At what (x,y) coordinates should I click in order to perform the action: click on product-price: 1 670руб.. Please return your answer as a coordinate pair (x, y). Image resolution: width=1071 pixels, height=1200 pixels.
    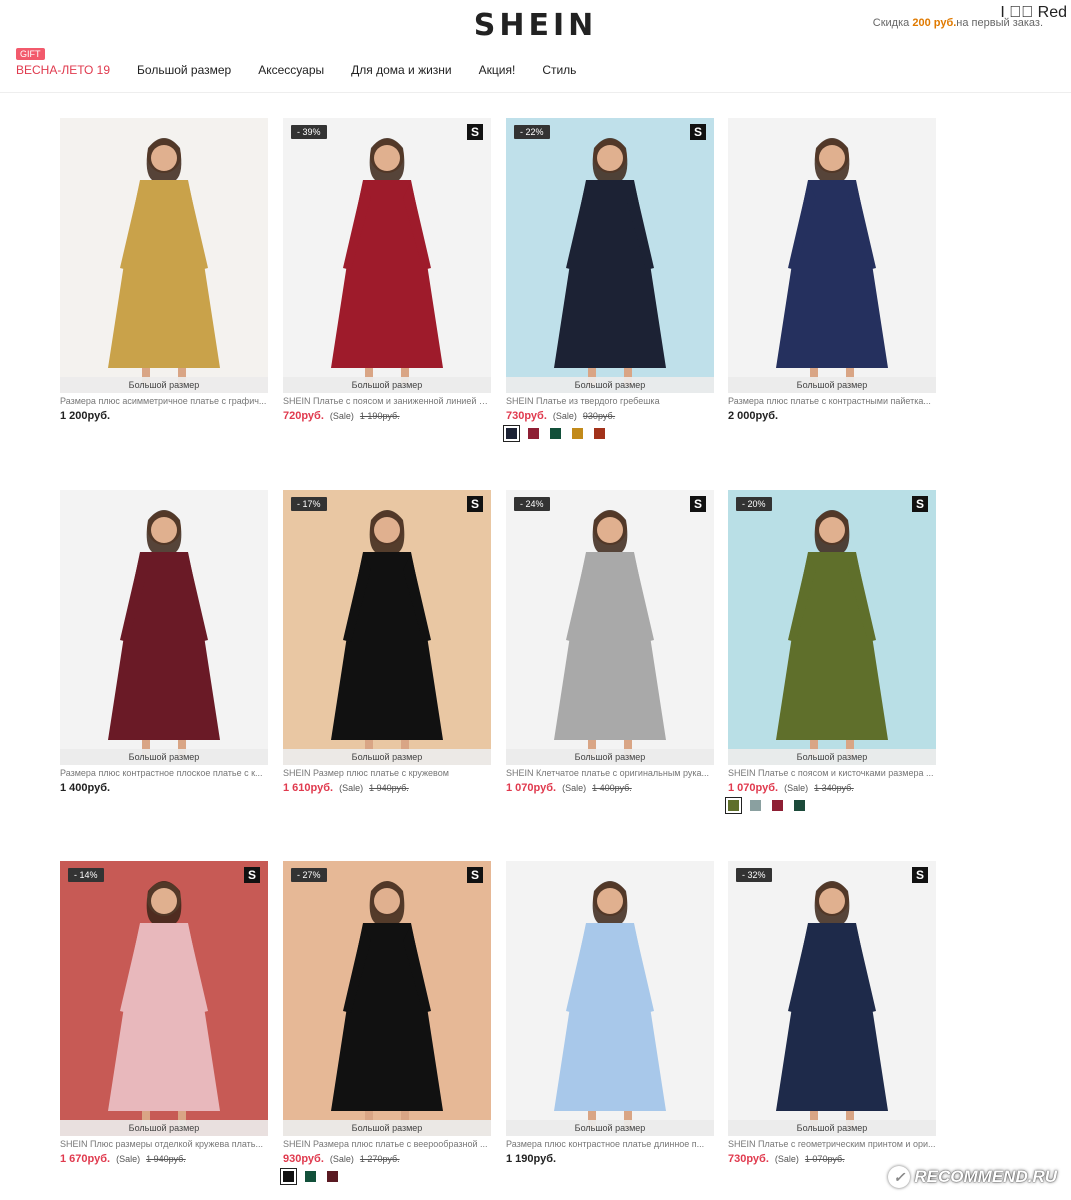
    Looking at the image, I should click on (85, 1159).